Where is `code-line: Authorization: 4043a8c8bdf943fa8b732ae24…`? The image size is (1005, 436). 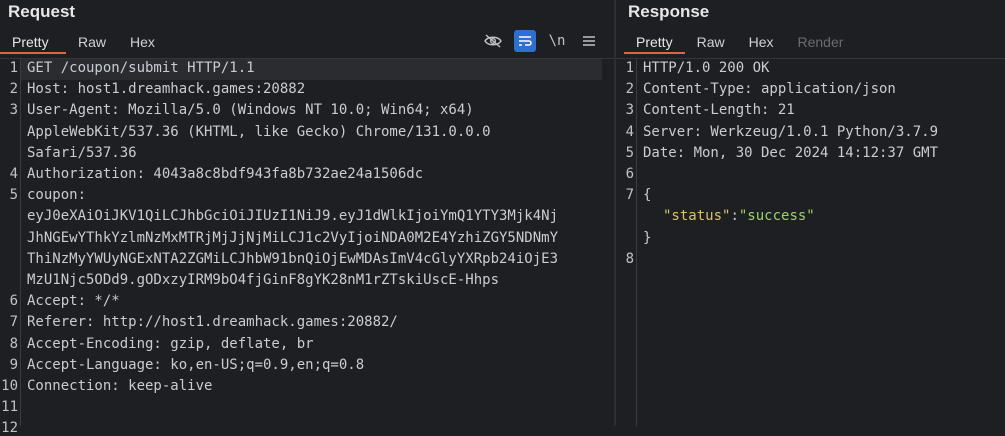
code-line: Authorization: 4043a8c8bdf943fa8b732ae24… is located at coordinates (225, 174).